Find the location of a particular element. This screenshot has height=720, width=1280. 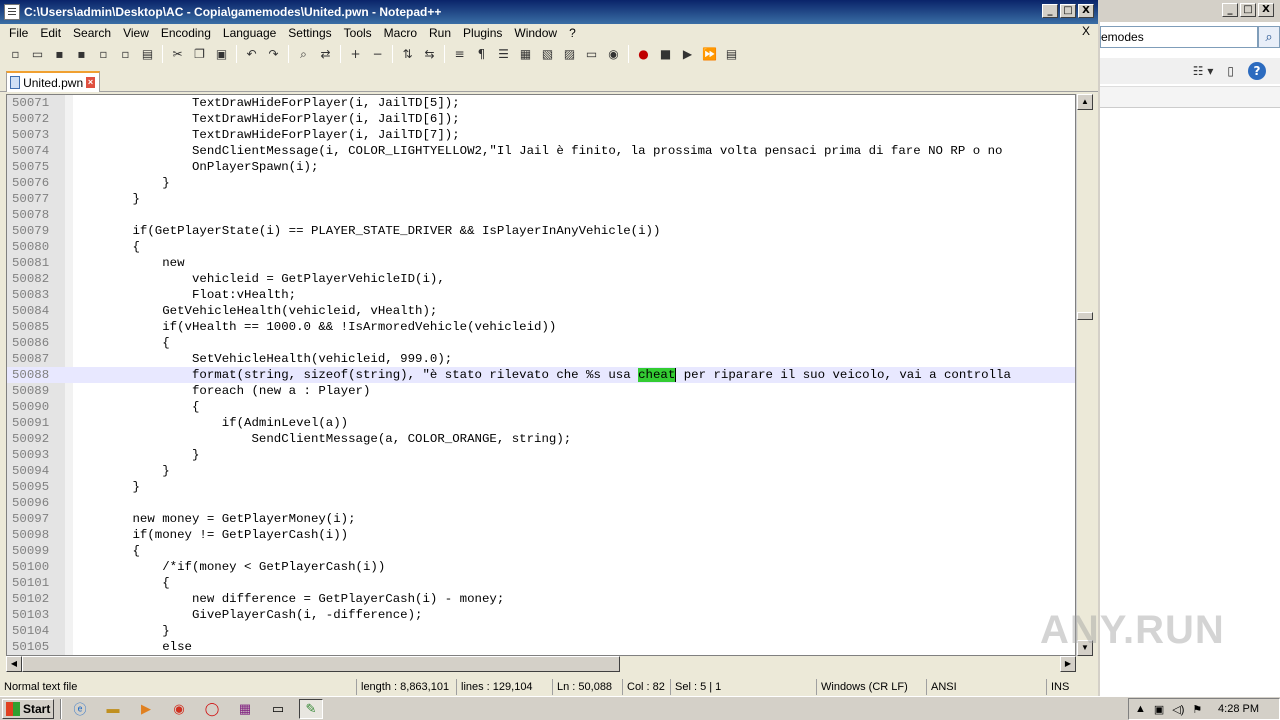

open-file-icon: ▭ is located at coordinates (37, 54).